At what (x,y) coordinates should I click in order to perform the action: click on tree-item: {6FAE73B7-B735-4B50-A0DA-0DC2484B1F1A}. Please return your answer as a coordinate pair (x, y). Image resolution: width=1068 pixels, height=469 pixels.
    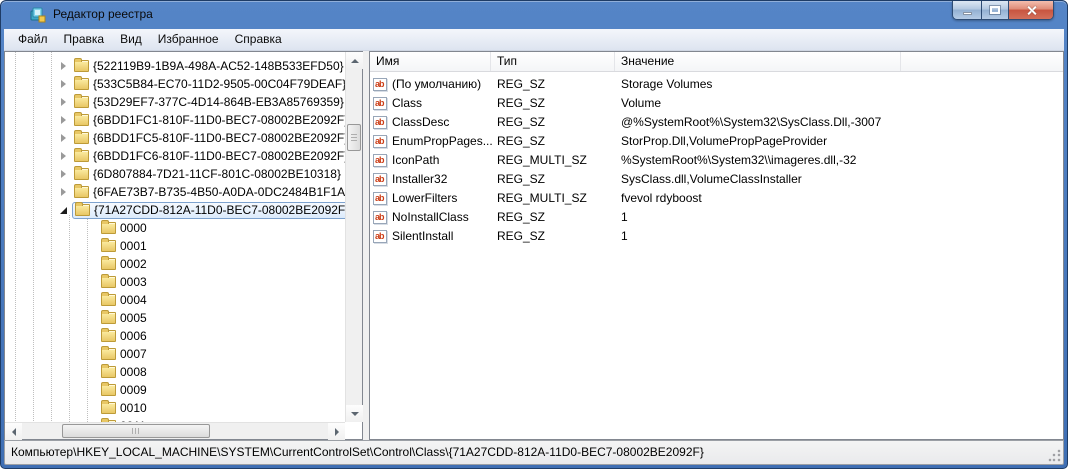
    Looking at the image, I should click on (175, 192).